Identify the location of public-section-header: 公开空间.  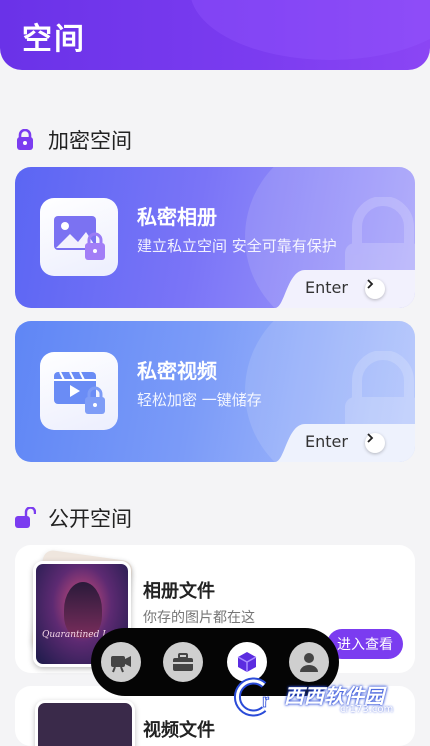
(73, 518).